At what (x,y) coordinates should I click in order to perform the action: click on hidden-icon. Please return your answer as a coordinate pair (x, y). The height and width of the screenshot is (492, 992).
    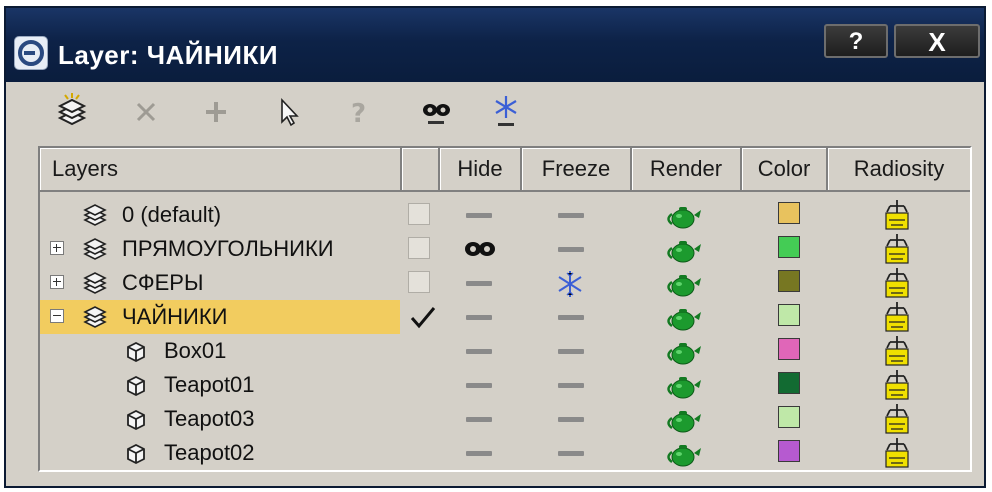
    Looking at the image, I should click on (480, 249).